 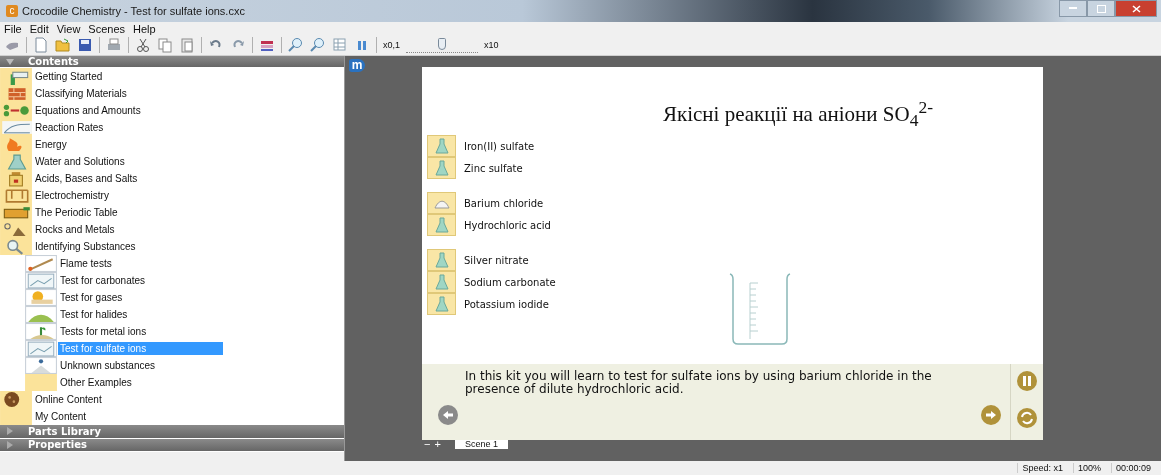 I want to click on contents-header: Contents, so click(x=172, y=61).